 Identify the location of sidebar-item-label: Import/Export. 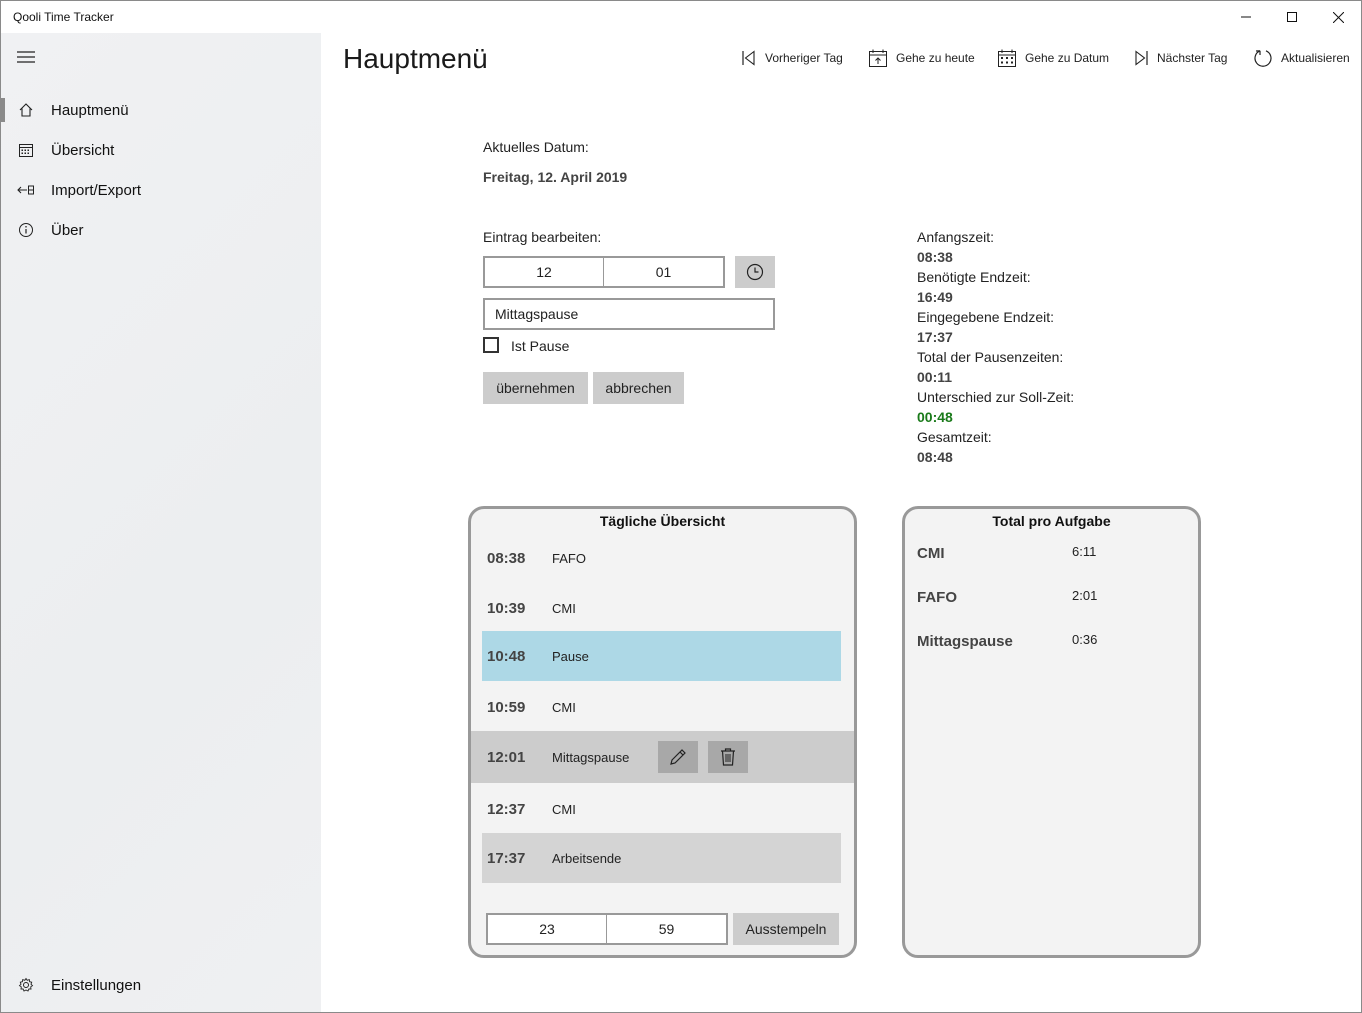
(96, 190).